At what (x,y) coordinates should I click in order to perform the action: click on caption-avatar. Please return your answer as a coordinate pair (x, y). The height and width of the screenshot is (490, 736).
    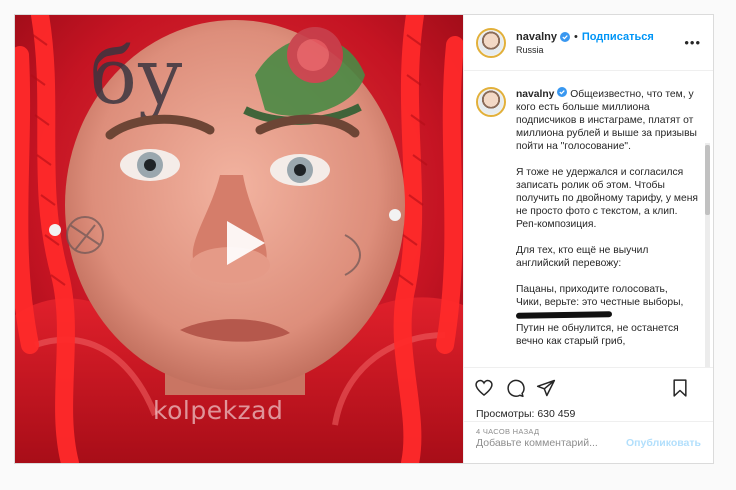
    Looking at the image, I should click on (491, 102).